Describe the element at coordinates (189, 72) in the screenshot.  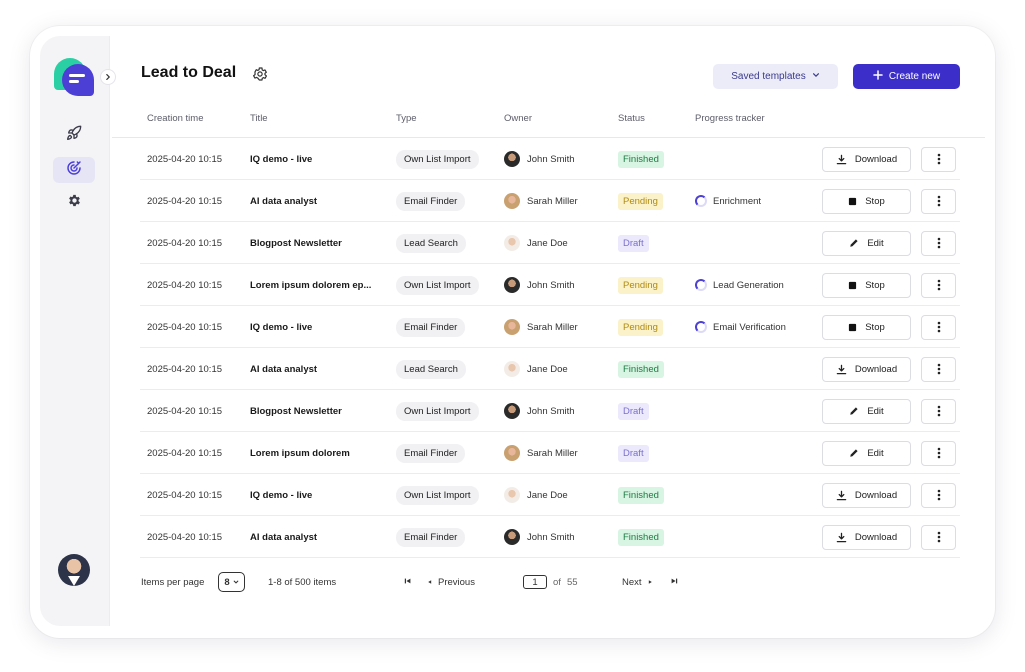
I see `page-title: Lead to Deal` at that location.